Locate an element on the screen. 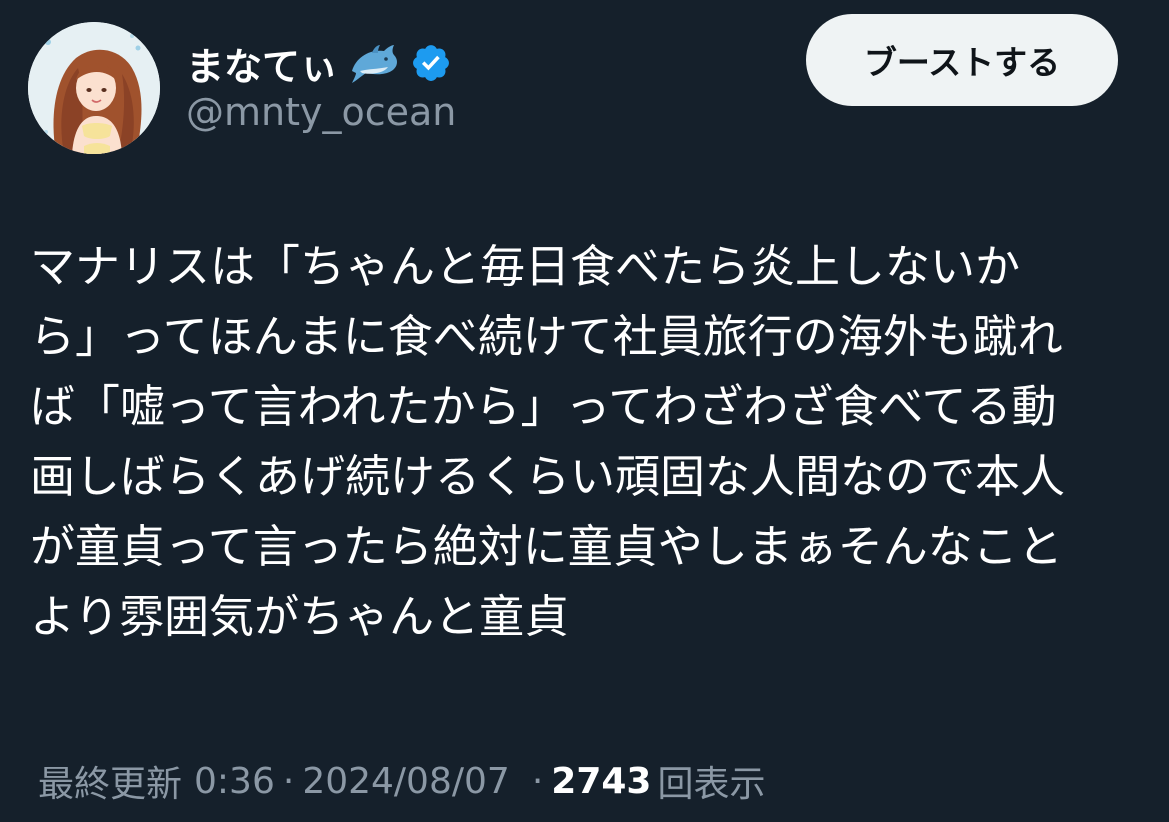 The height and width of the screenshot is (822, 1169). author-display-name: まなてぃ is located at coordinates (262, 63).